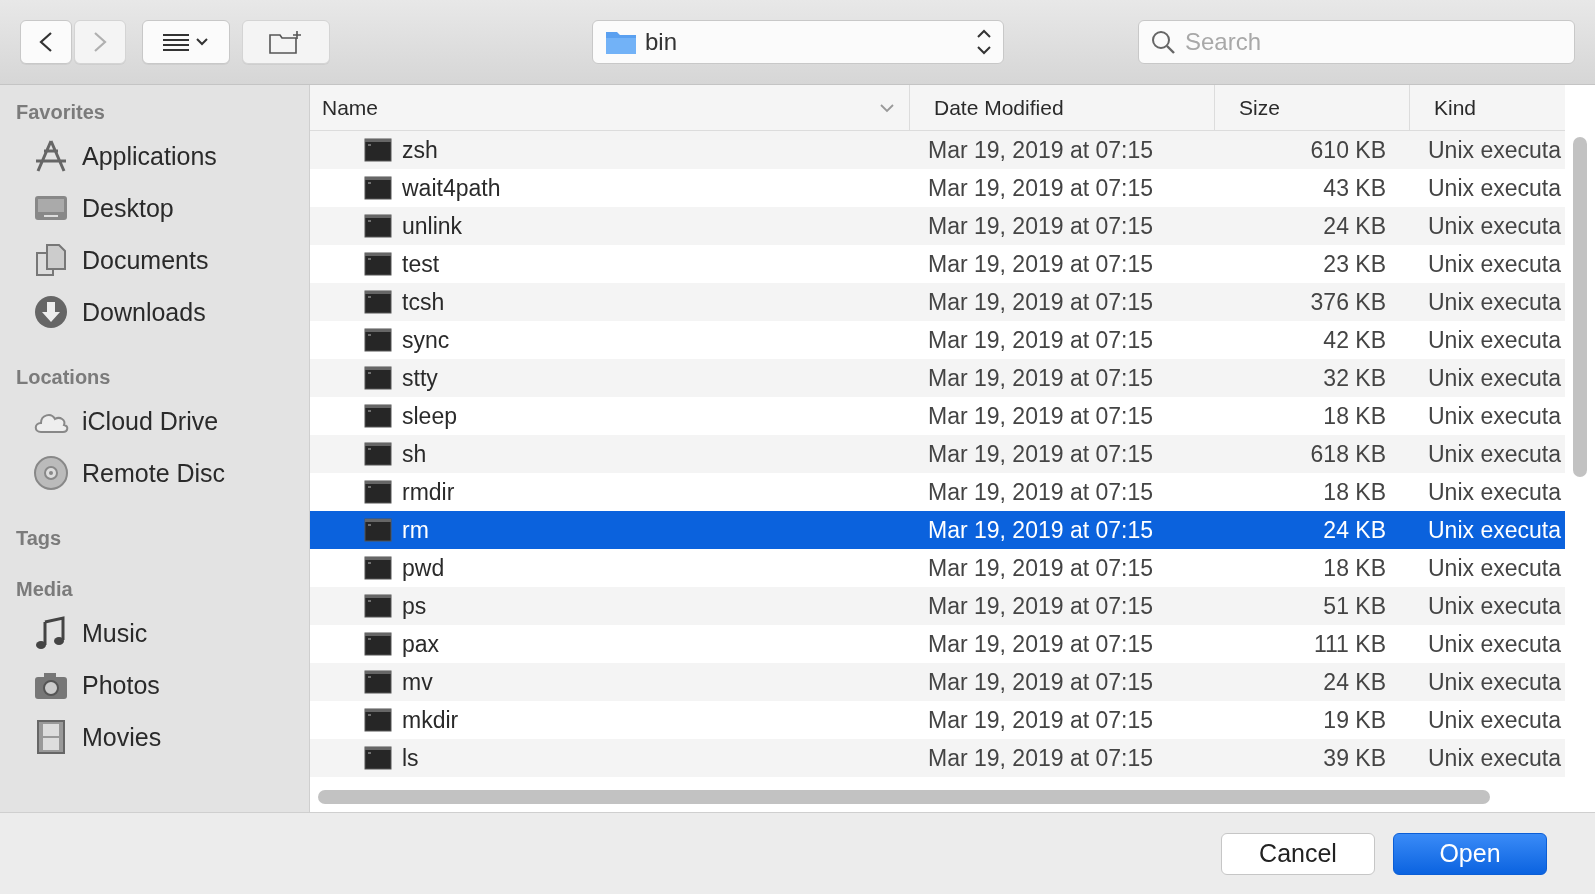 The width and height of the screenshot is (1595, 894). I want to click on size-cell-text: 32 KB, so click(1354, 378).